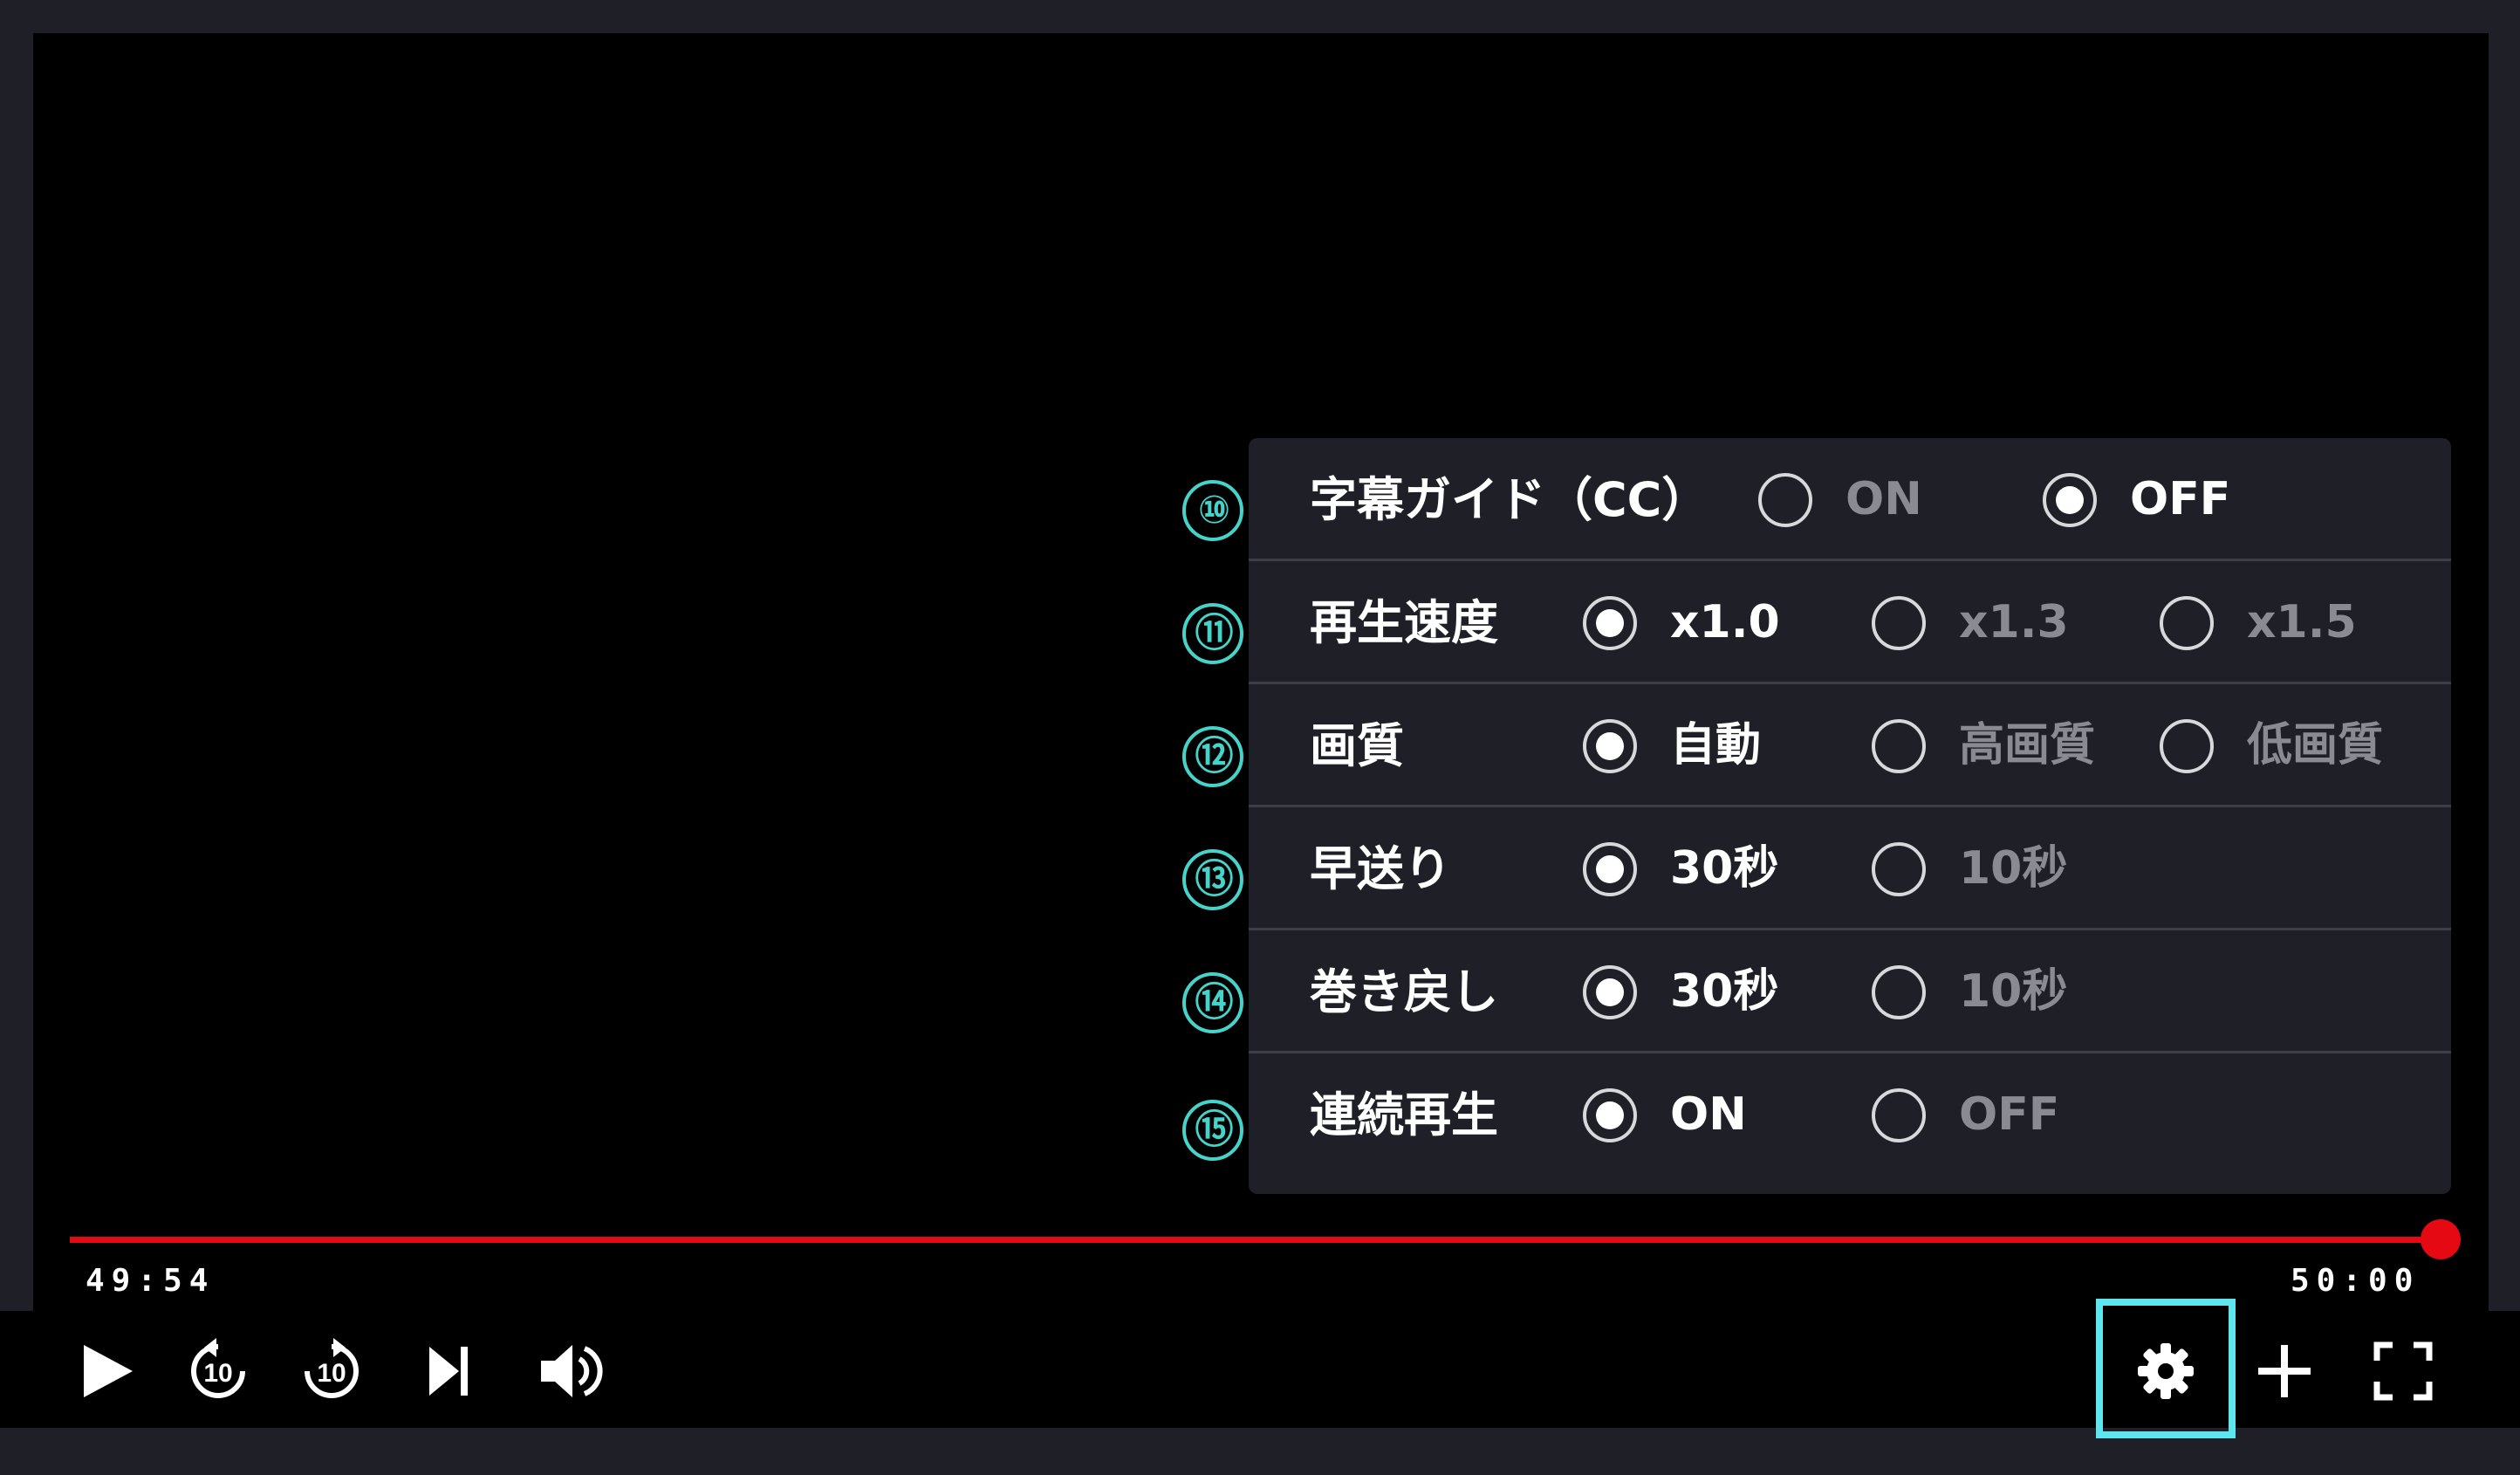 Image resolution: width=2520 pixels, height=1475 pixels. What do you see at coordinates (2315, 745) in the screenshot?
I see `option-label: 低画質` at bounding box center [2315, 745].